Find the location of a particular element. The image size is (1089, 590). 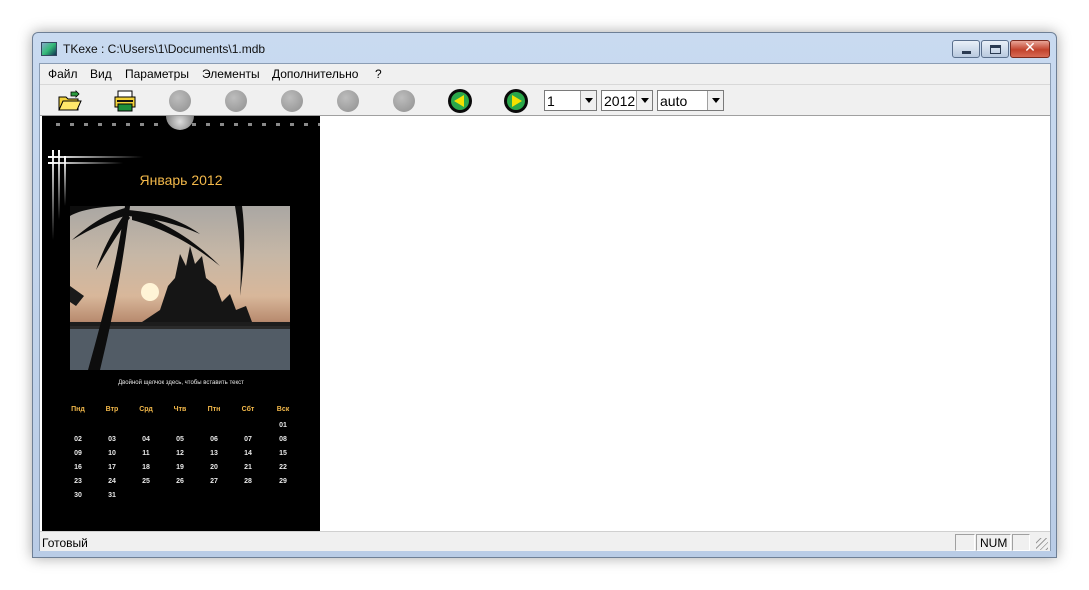

maximize-icon is located at coordinates (995, 49).